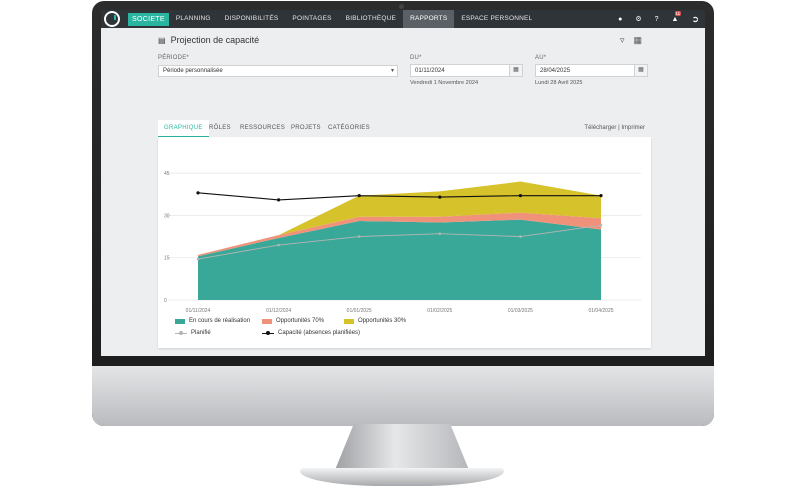 The width and height of the screenshot is (800, 492). Describe the element at coordinates (520, 311) in the screenshot. I see `x-tick-label: 01/03/2025` at that location.